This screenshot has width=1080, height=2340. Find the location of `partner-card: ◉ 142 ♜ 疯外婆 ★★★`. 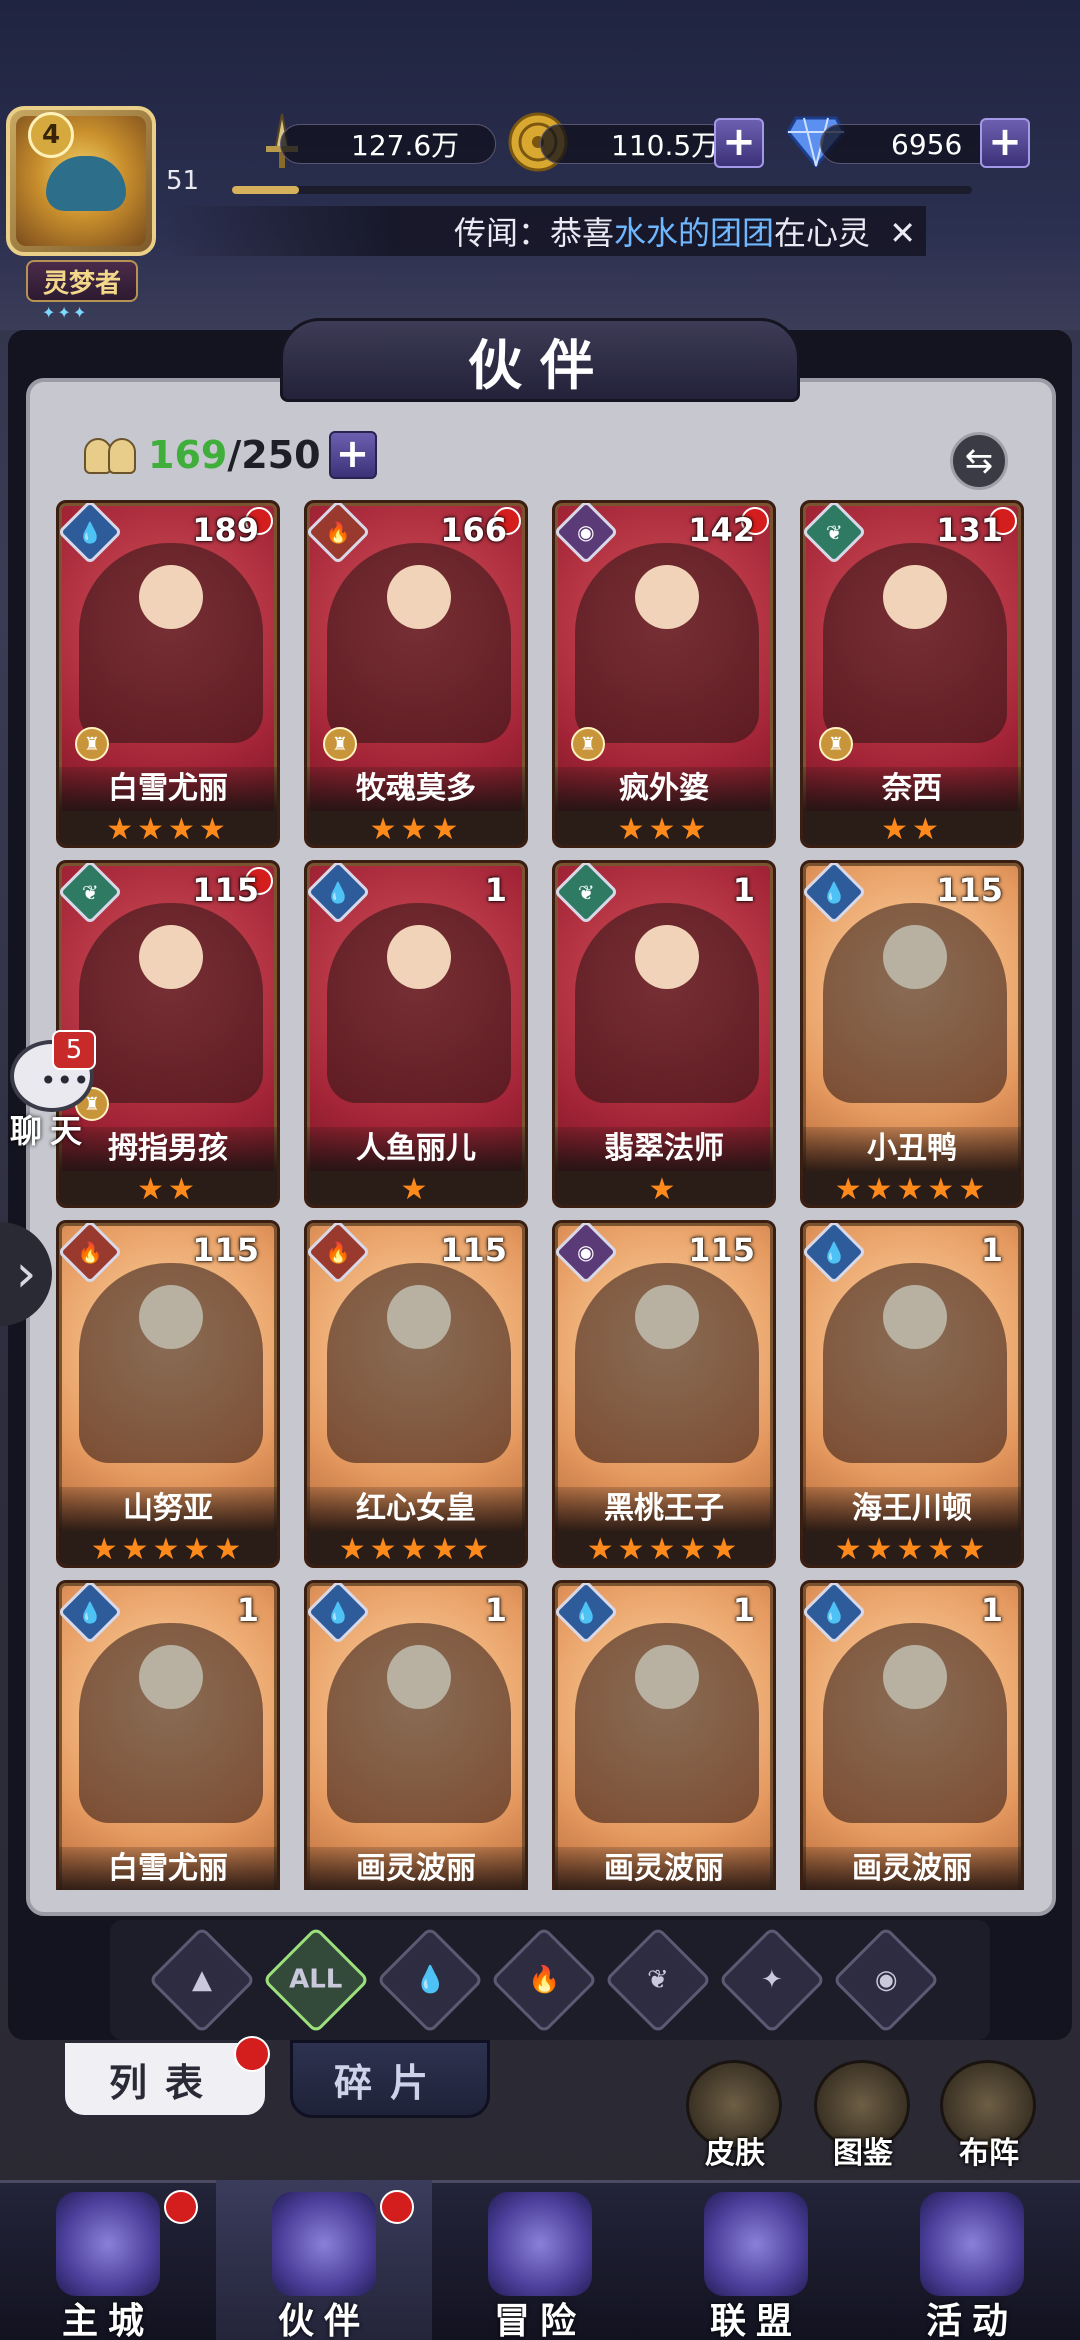

partner-card: ◉ 142 ♜ 疯外婆 ★★★ is located at coordinates (664, 674).